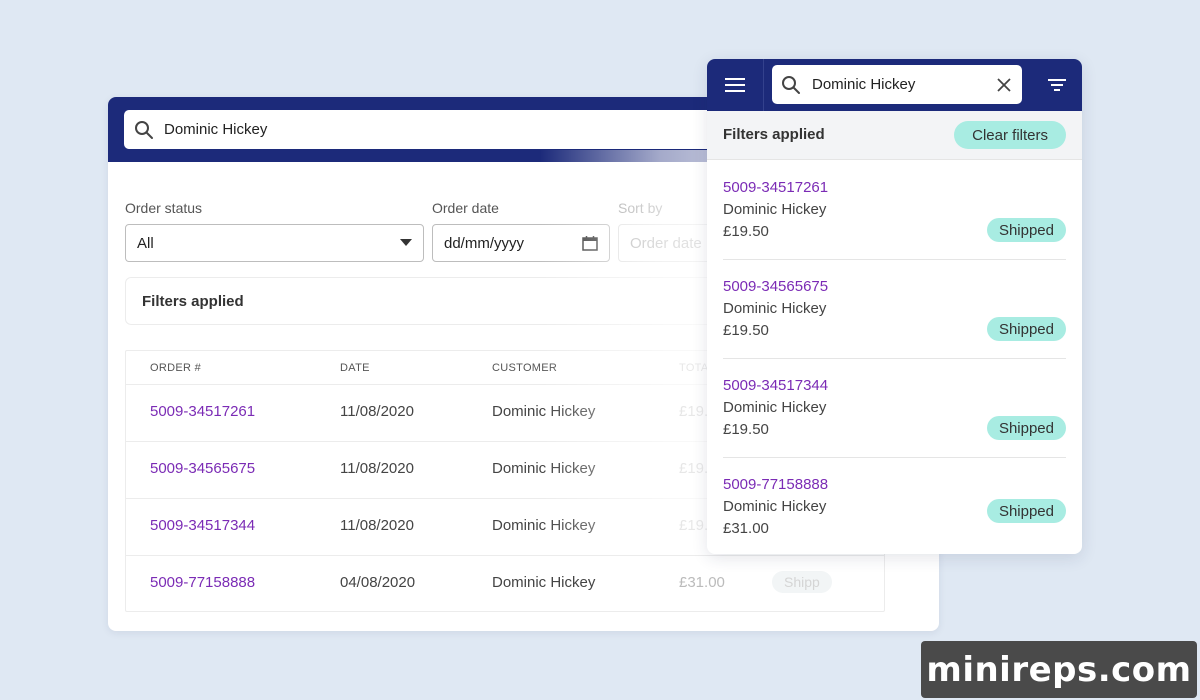 The width and height of the screenshot is (1200, 700). I want to click on mobile-search-input: Dominic Hickey, so click(897, 84).